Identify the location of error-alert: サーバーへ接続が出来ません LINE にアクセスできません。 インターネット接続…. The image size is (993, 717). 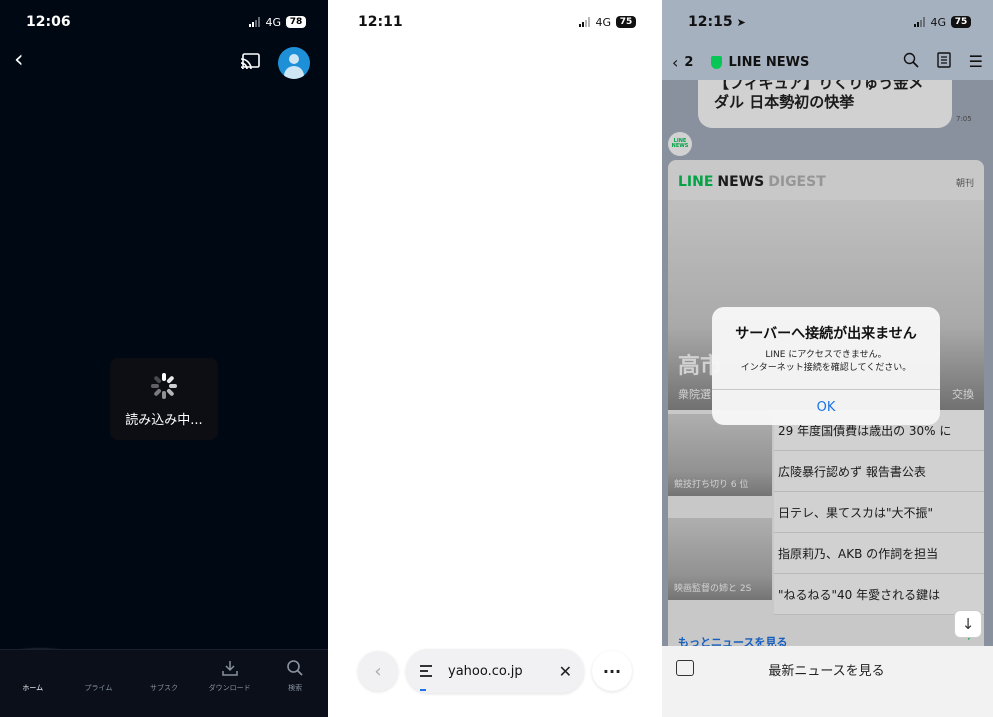
(826, 366).